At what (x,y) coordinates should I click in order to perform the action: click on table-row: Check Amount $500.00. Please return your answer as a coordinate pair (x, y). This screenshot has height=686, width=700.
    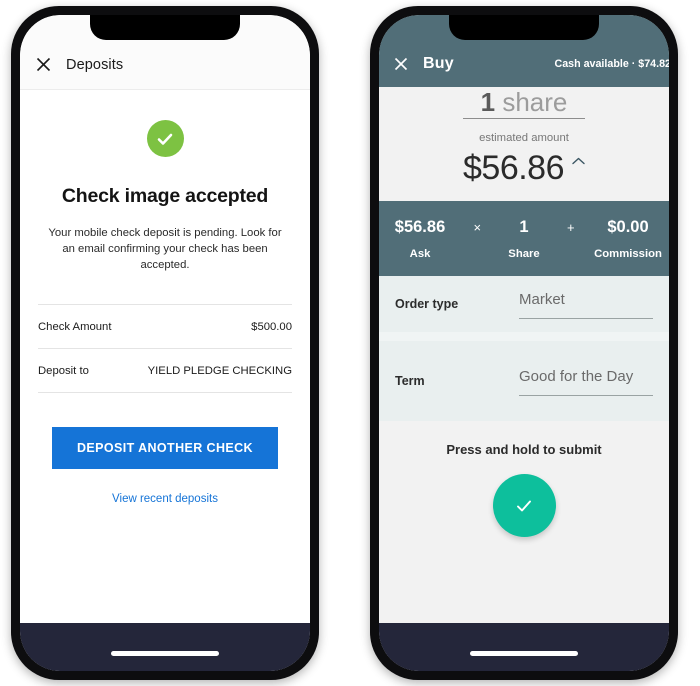
    Looking at the image, I should click on (165, 326).